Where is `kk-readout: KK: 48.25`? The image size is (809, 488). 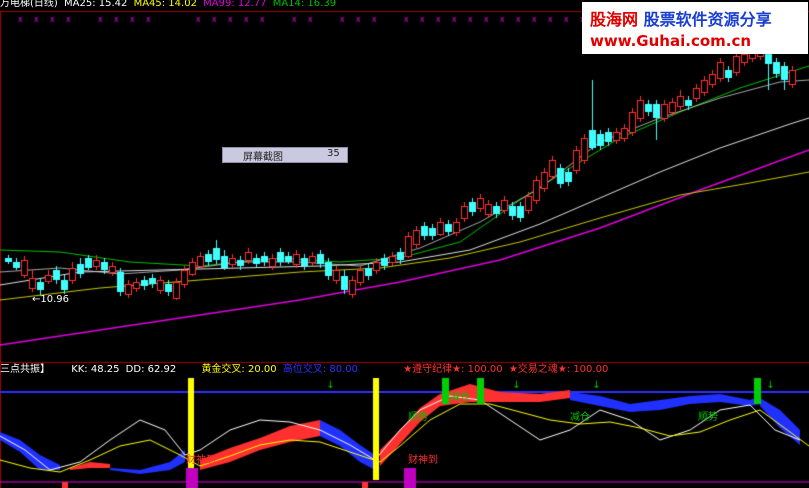
kk-readout: KK: 48.25 is located at coordinates (95, 369).